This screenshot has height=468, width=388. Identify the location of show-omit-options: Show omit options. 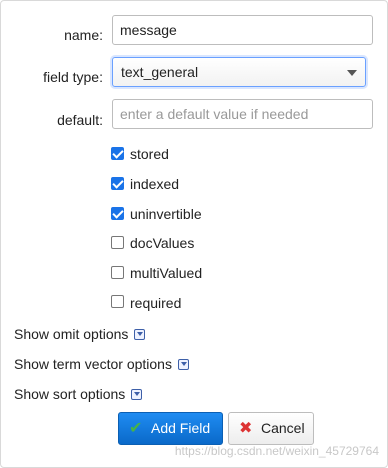
(80, 334).